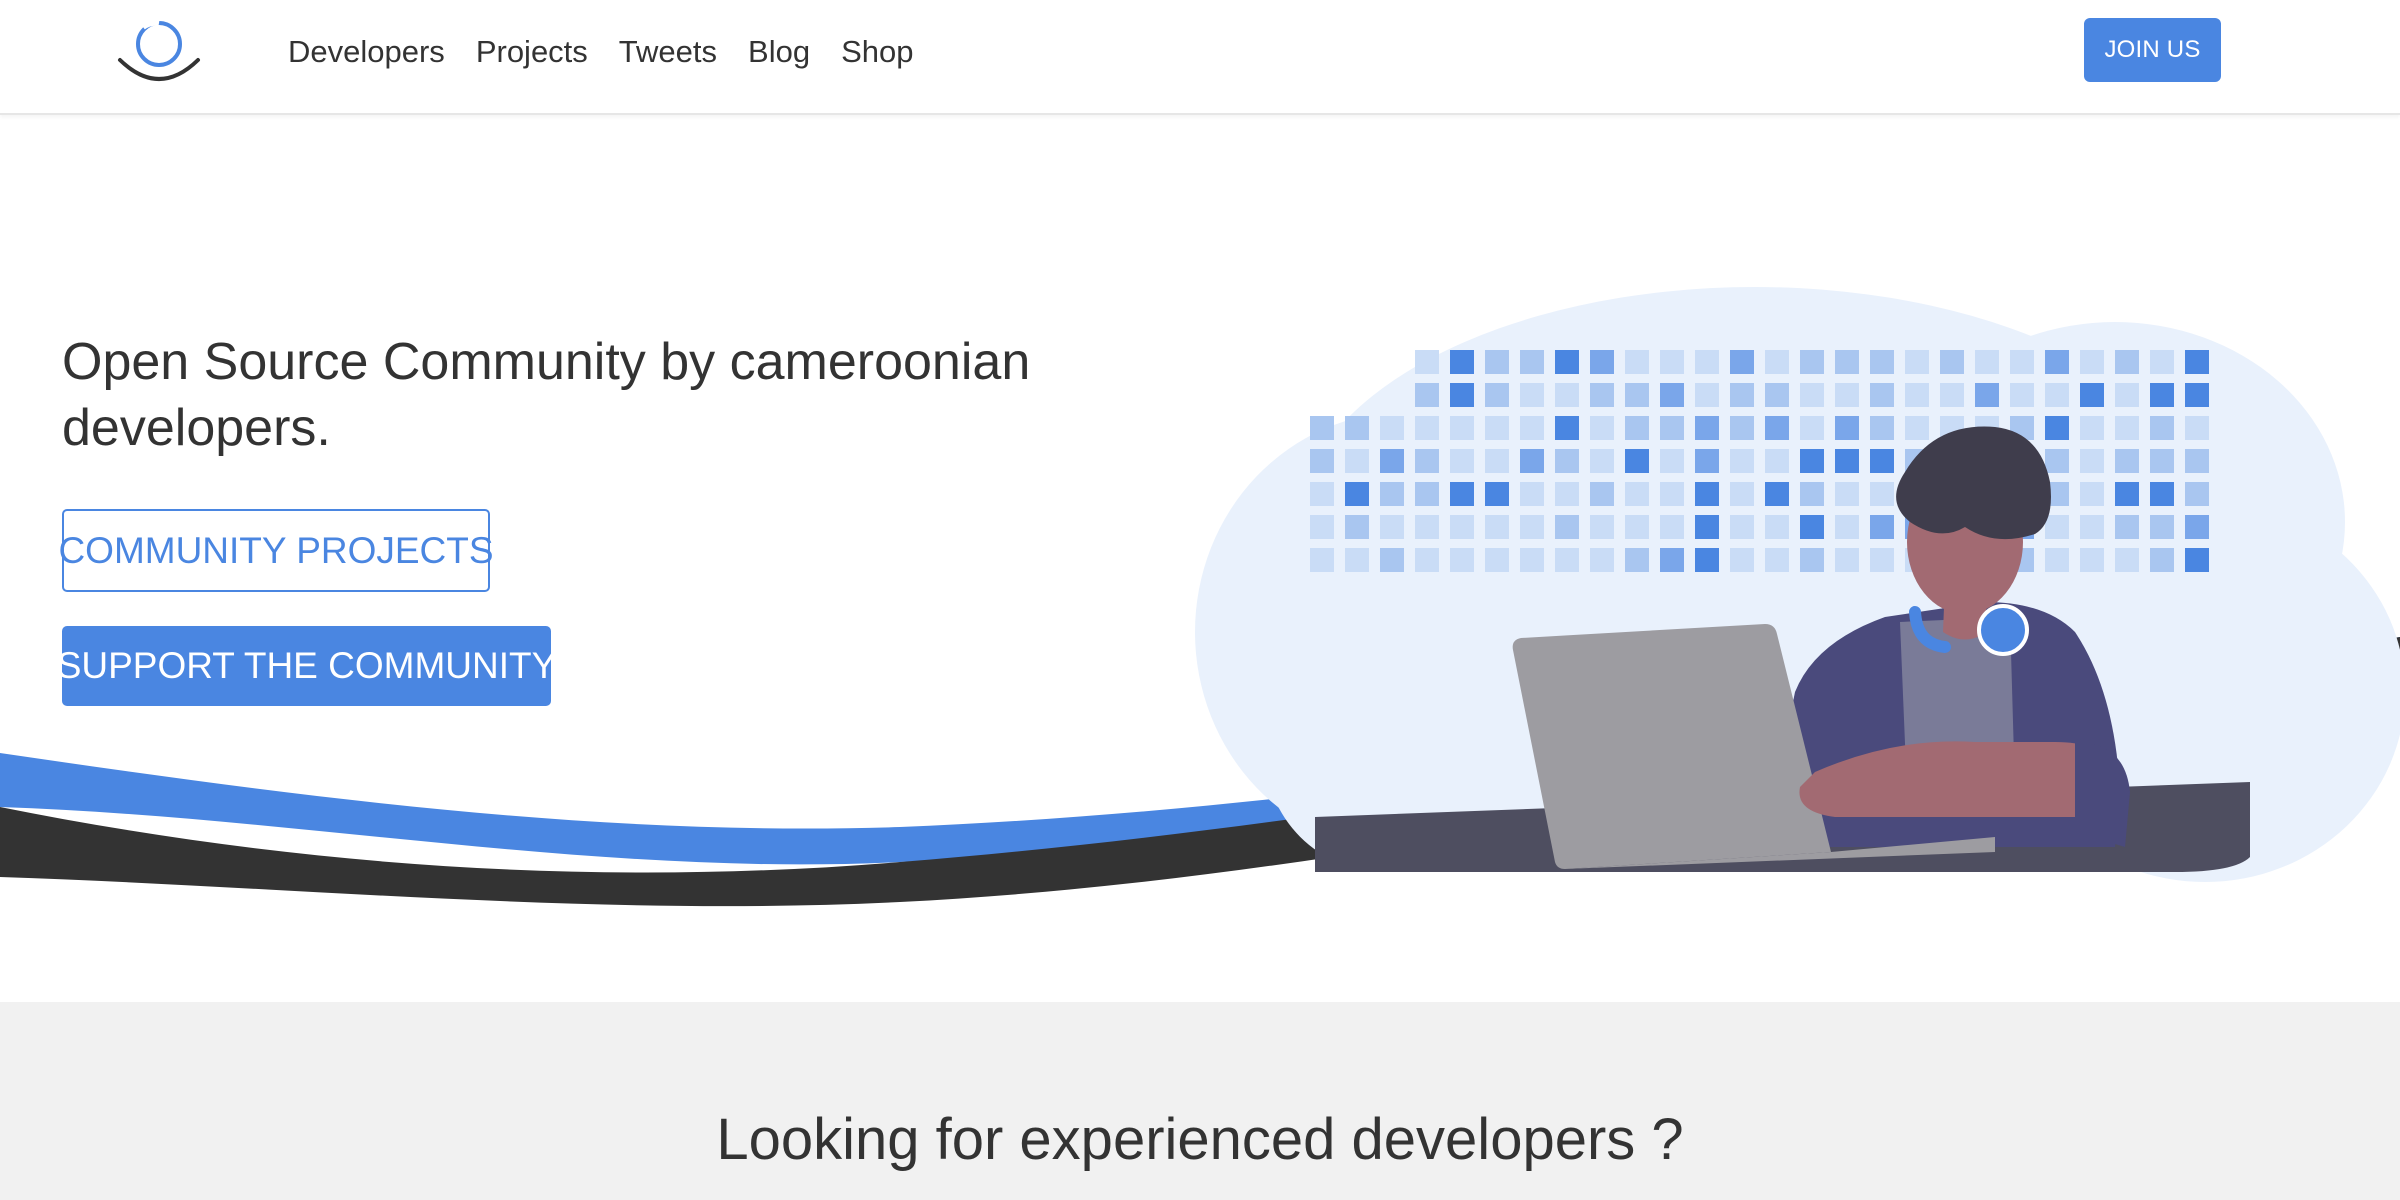 The image size is (2400, 1200). I want to click on community-logo-icon, so click(159, 51).